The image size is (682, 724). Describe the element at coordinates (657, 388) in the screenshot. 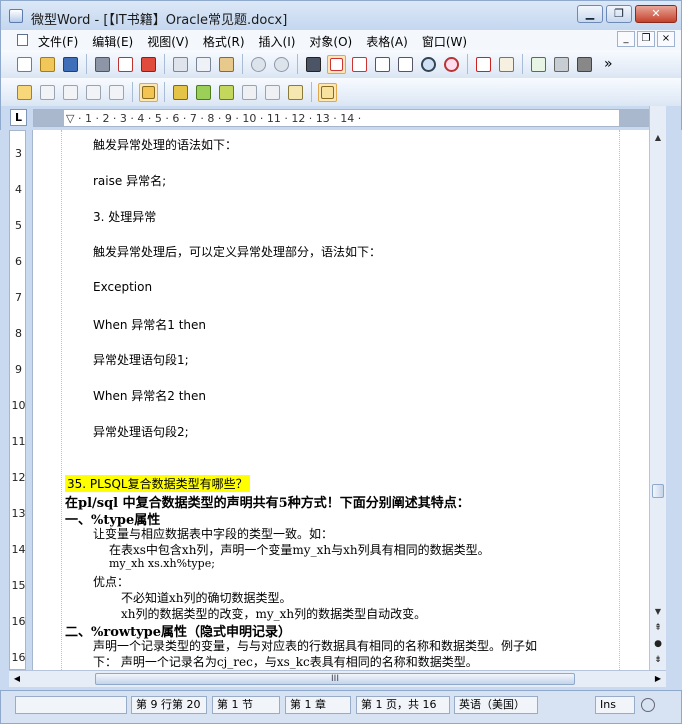

I see `vertical-scrollbar: ▲ ▼ ⇞ ● ⇟` at that location.